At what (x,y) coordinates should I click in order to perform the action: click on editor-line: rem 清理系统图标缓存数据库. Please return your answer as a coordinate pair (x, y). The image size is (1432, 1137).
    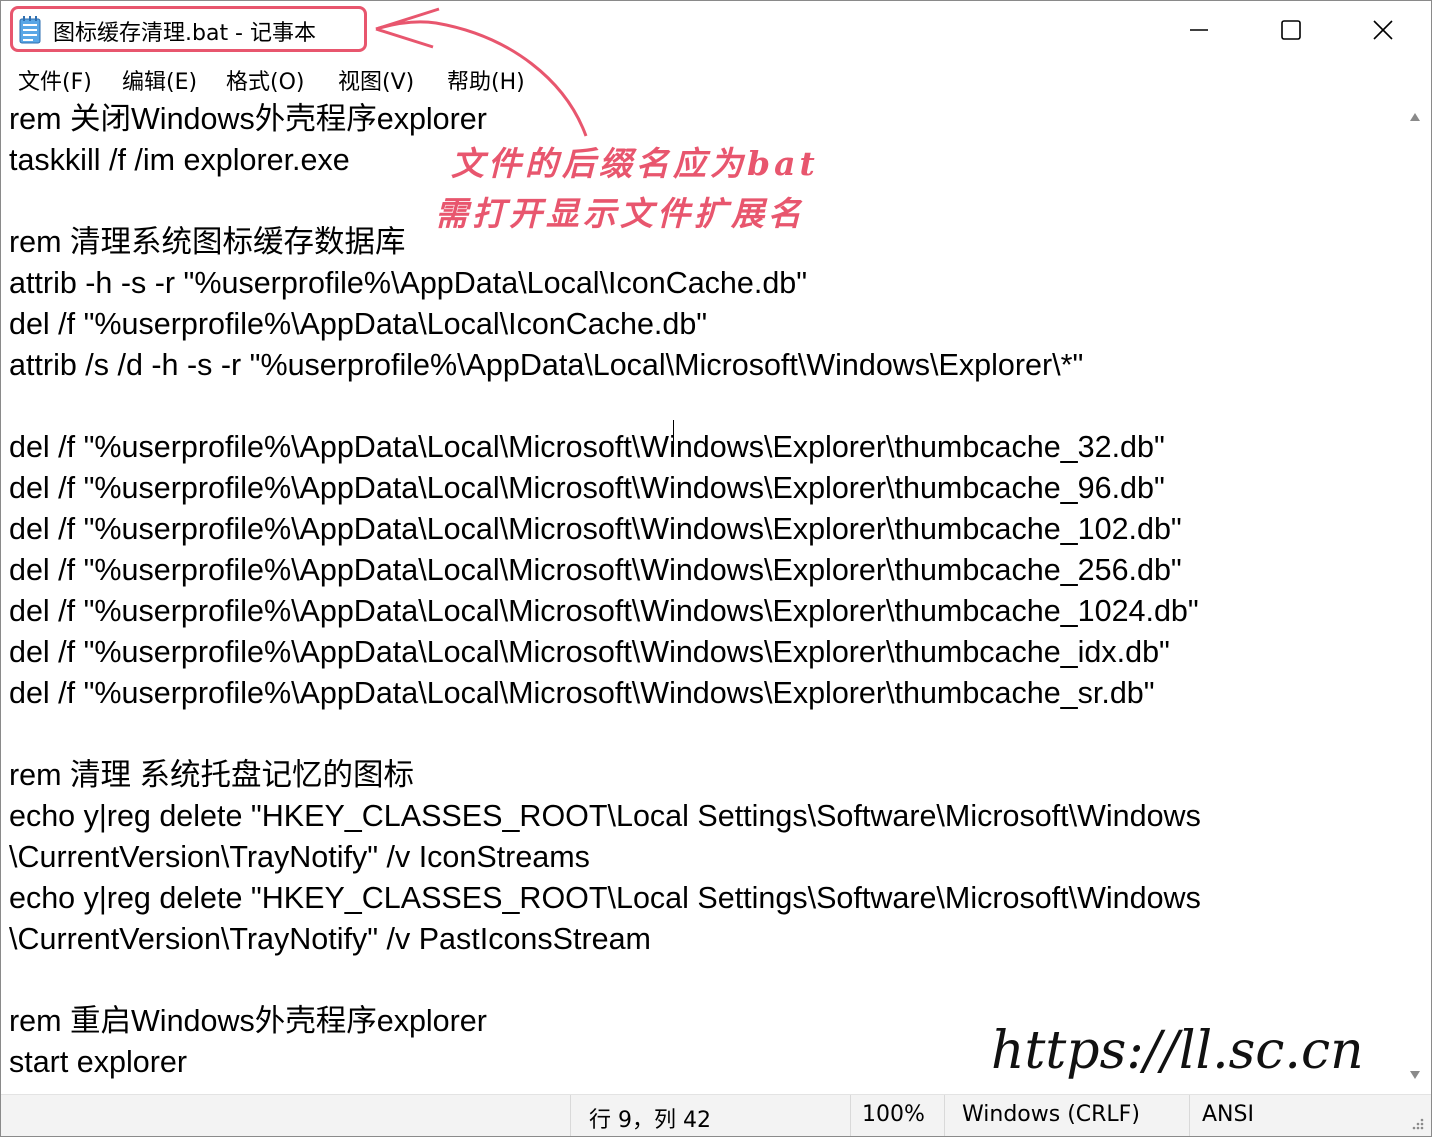
    Looking at the image, I should click on (207, 242).